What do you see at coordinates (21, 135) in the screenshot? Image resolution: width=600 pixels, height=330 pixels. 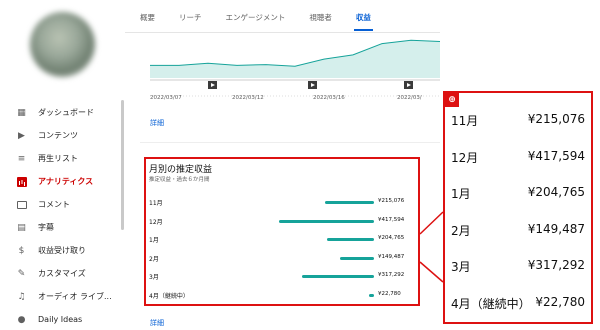 I see `content-icon: ▶` at bounding box center [21, 135].